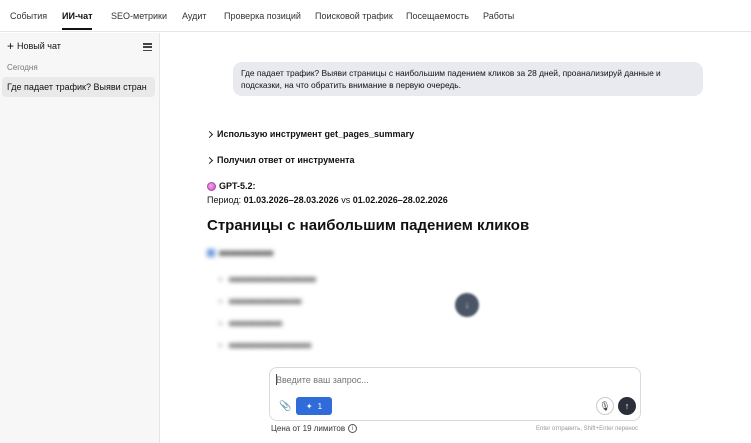 The image size is (751, 443). What do you see at coordinates (250, 323) in the screenshot?
I see `blurred-list-item: ■■■■■■■■■■■` at bounding box center [250, 323].